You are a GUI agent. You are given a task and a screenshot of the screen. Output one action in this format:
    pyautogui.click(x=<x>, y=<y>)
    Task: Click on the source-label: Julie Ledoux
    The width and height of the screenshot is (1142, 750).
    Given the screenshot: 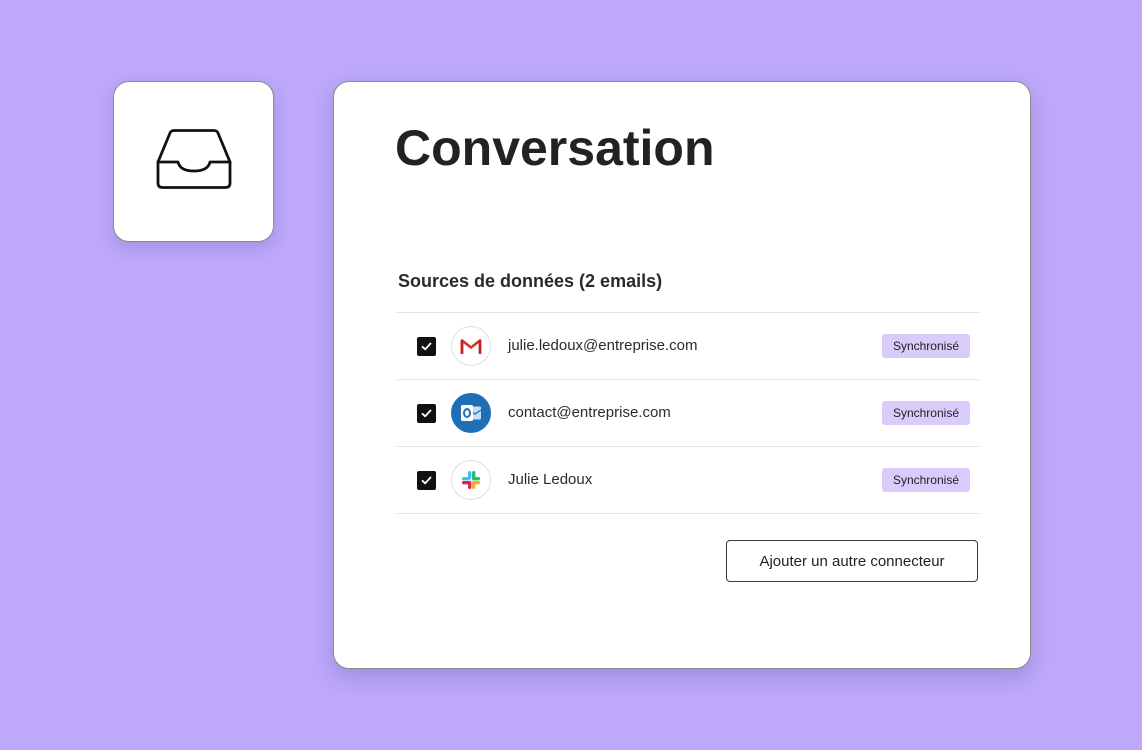 What is the action you would take?
    pyautogui.click(x=550, y=479)
    